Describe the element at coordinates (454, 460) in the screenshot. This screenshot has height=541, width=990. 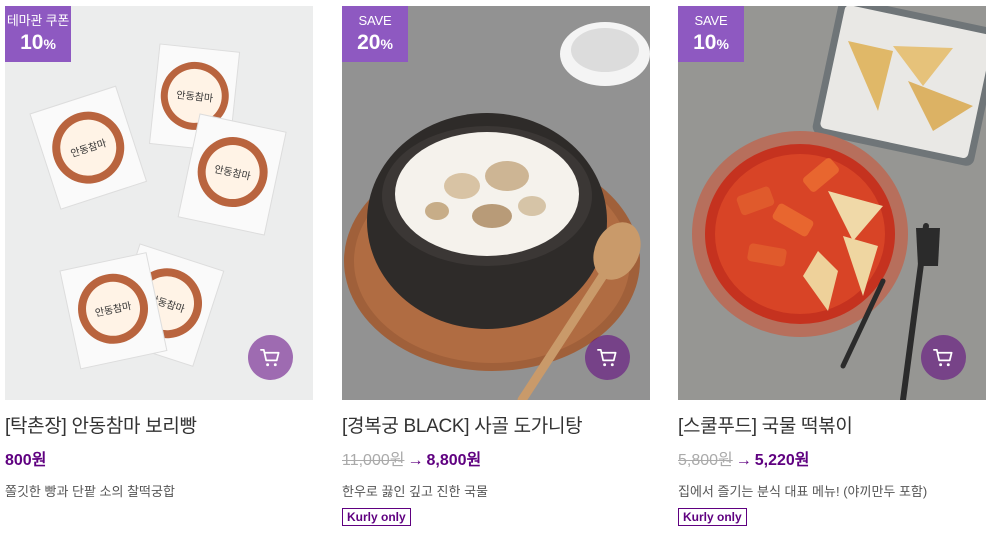
I see `sale-price: 8,800원` at that location.